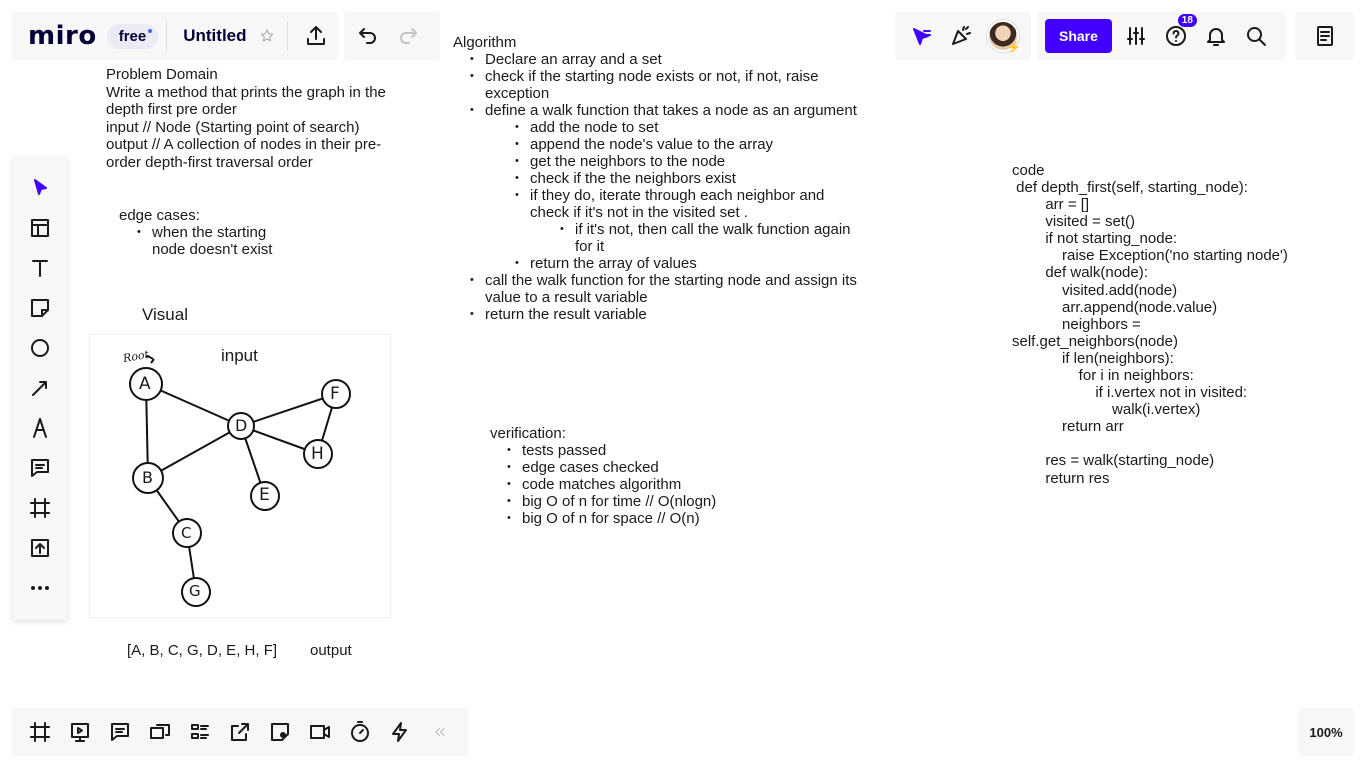 The height and width of the screenshot is (768, 1366). I want to click on redo-icon, so click(408, 36).